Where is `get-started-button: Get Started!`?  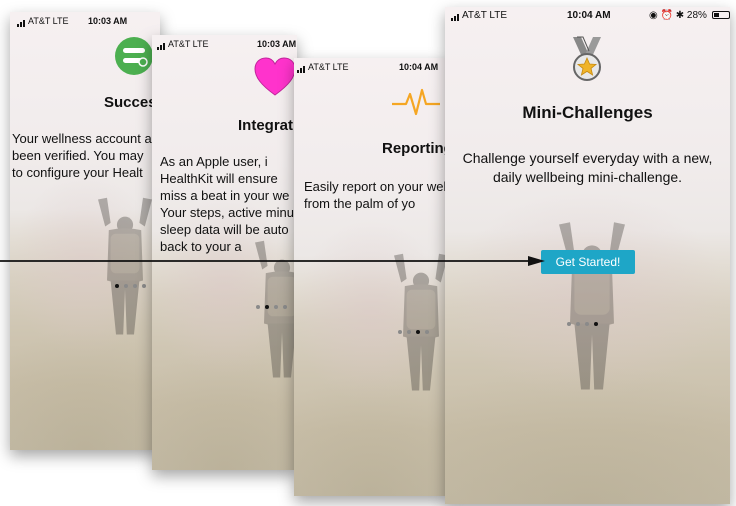 get-started-button: Get Started! is located at coordinates (588, 262).